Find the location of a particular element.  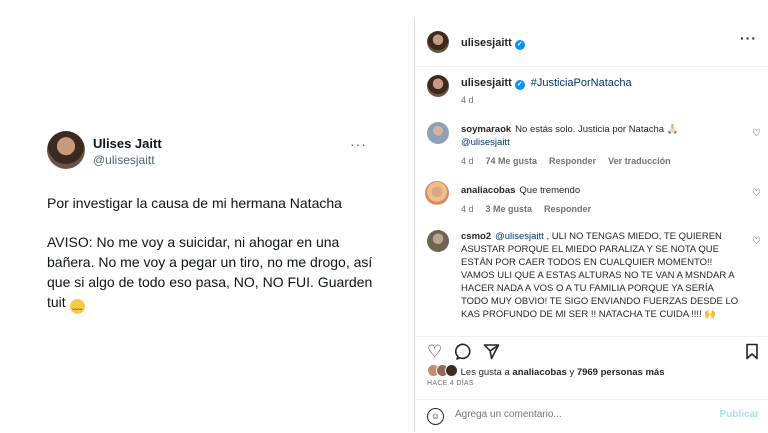

tweet-avatar is located at coordinates (66, 150).